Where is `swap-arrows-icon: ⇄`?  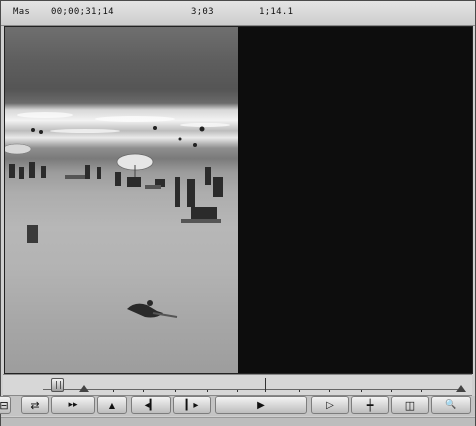
swap-arrows-icon: ⇄ is located at coordinates (35, 405).